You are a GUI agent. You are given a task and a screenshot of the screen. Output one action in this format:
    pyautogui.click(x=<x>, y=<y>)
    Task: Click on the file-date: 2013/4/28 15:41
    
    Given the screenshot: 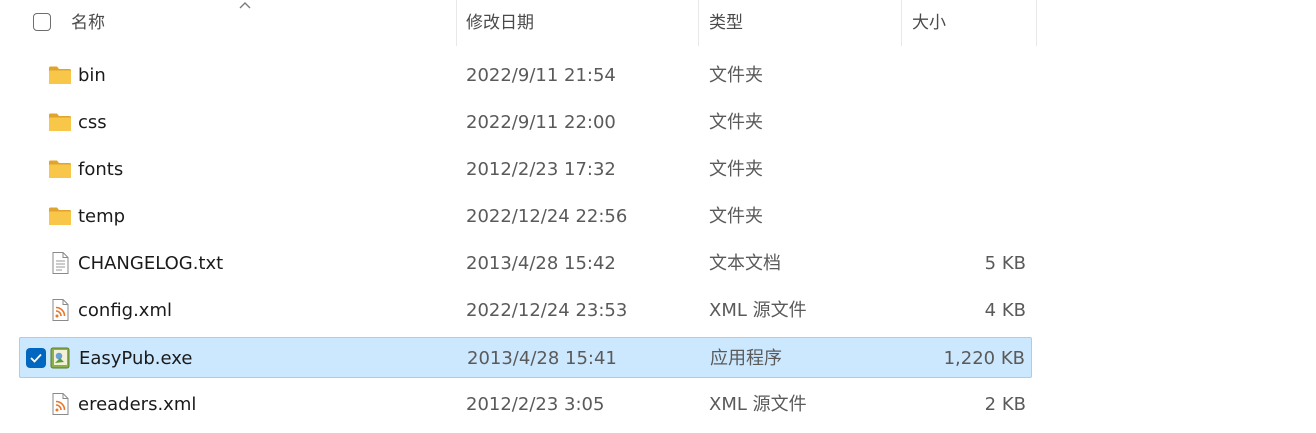 What is the action you would take?
    pyautogui.click(x=542, y=358)
    